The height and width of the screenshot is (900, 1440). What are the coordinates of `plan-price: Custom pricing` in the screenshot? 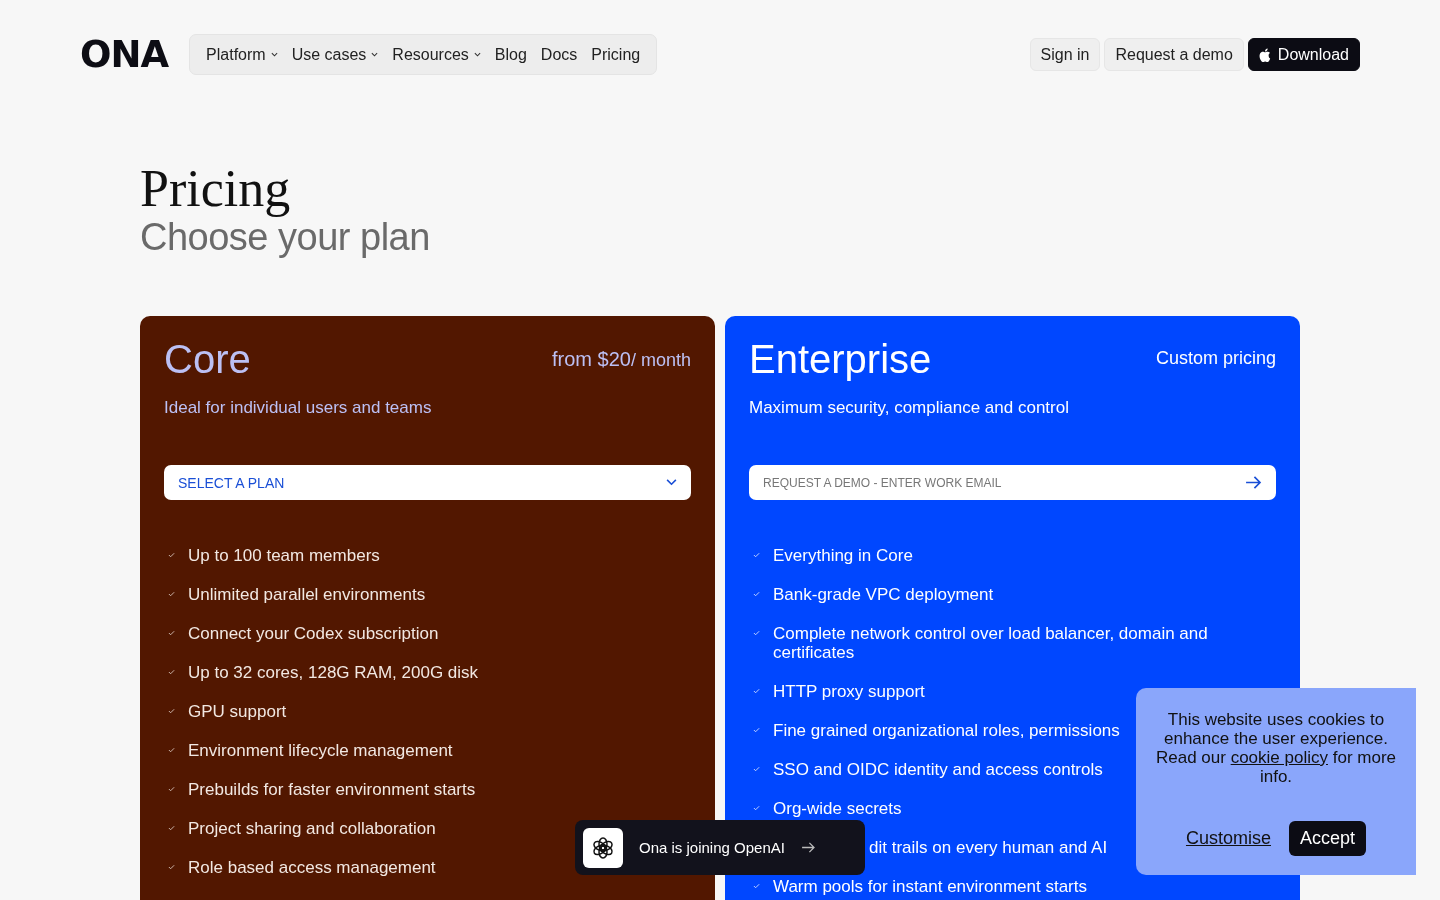 It's located at (1215, 358).